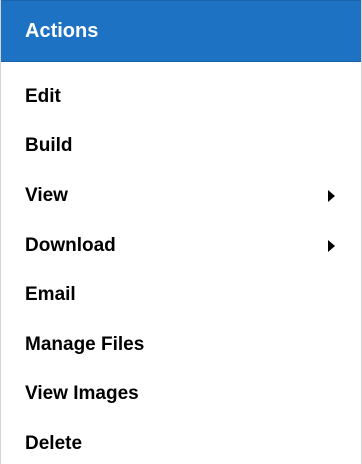 This screenshot has width=362, height=464. What do you see at coordinates (181, 97) in the screenshot?
I see `menu-item-edit: Edit` at bounding box center [181, 97].